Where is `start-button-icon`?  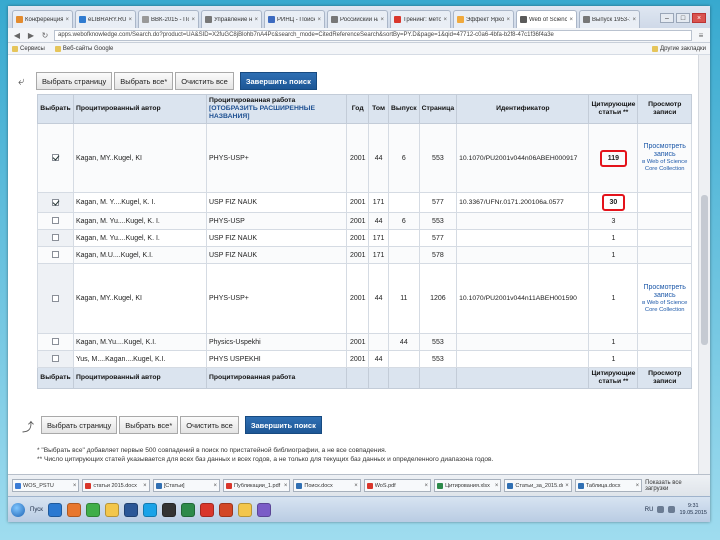
start-button-icon is located at coordinates (18, 509).